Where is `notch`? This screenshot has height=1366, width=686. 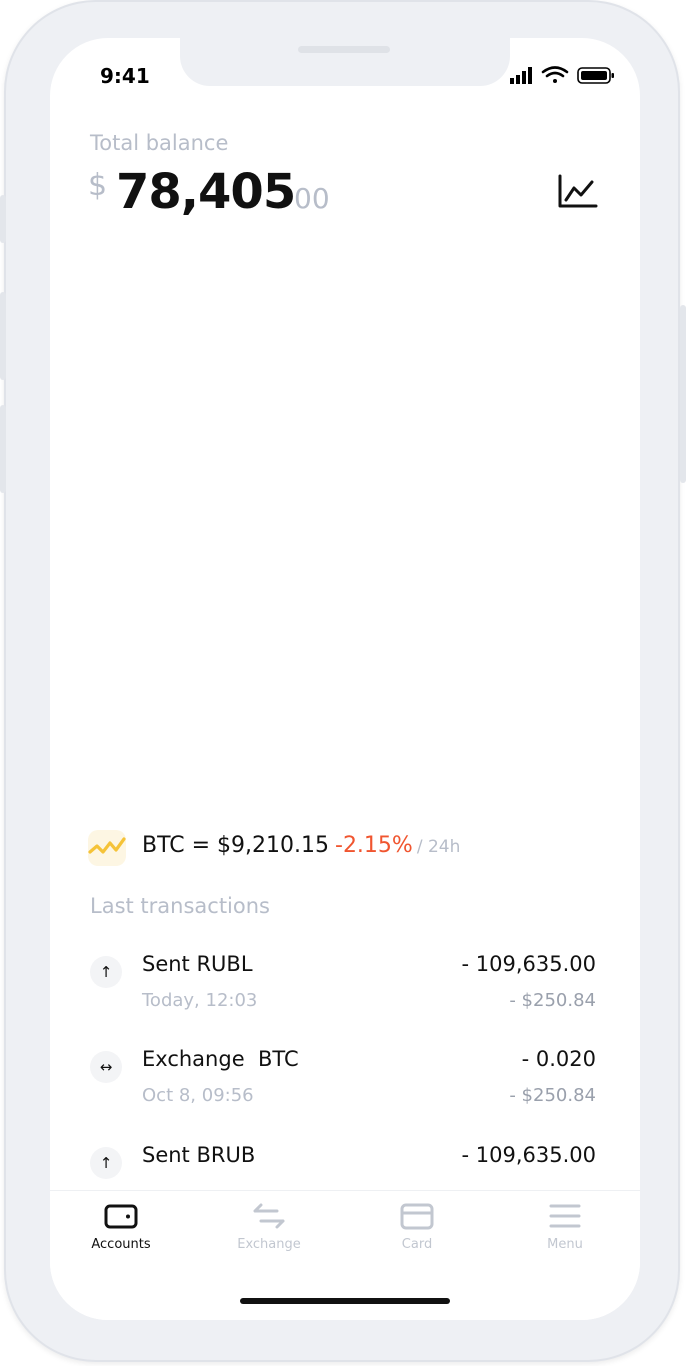
notch is located at coordinates (345, 62).